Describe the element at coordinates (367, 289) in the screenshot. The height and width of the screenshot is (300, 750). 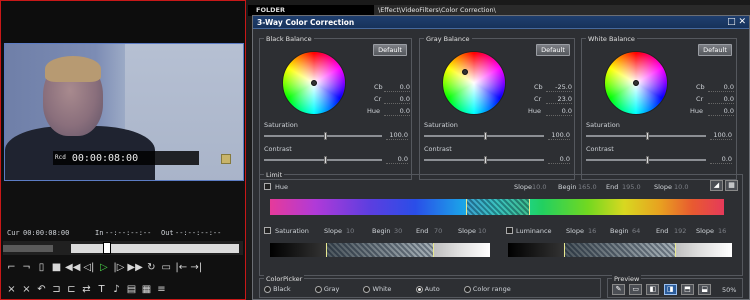
I see `white-radio` at that location.